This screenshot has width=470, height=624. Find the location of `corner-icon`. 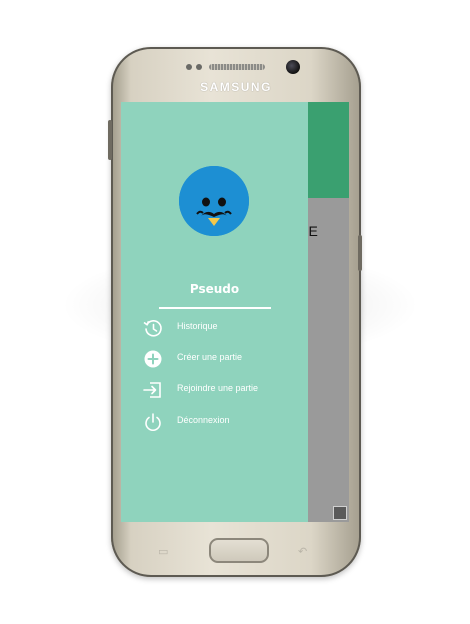

corner-icon is located at coordinates (340, 513).